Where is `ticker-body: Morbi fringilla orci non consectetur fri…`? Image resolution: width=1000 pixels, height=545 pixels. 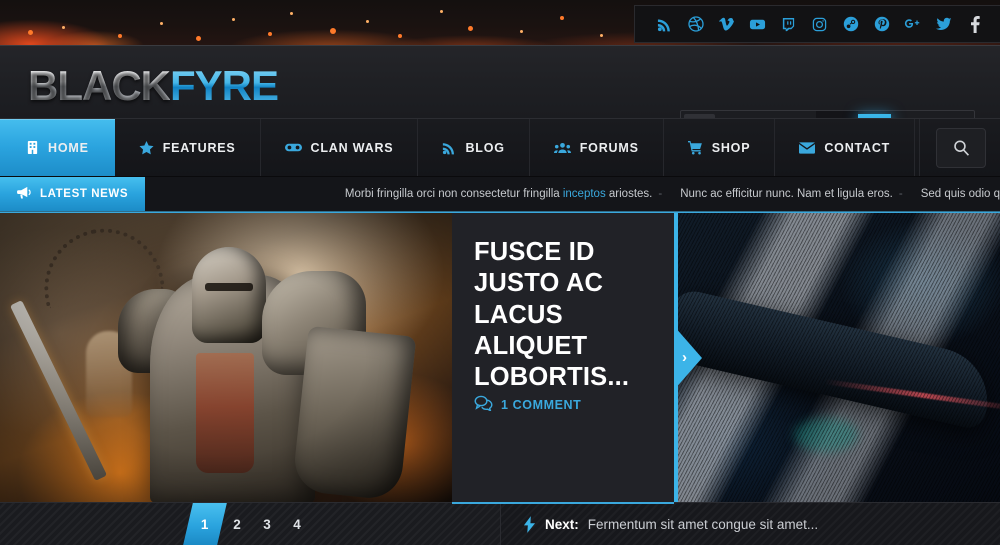
ticker-body: Morbi fringilla orci non consectetur fri… is located at coordinates (572, 194).